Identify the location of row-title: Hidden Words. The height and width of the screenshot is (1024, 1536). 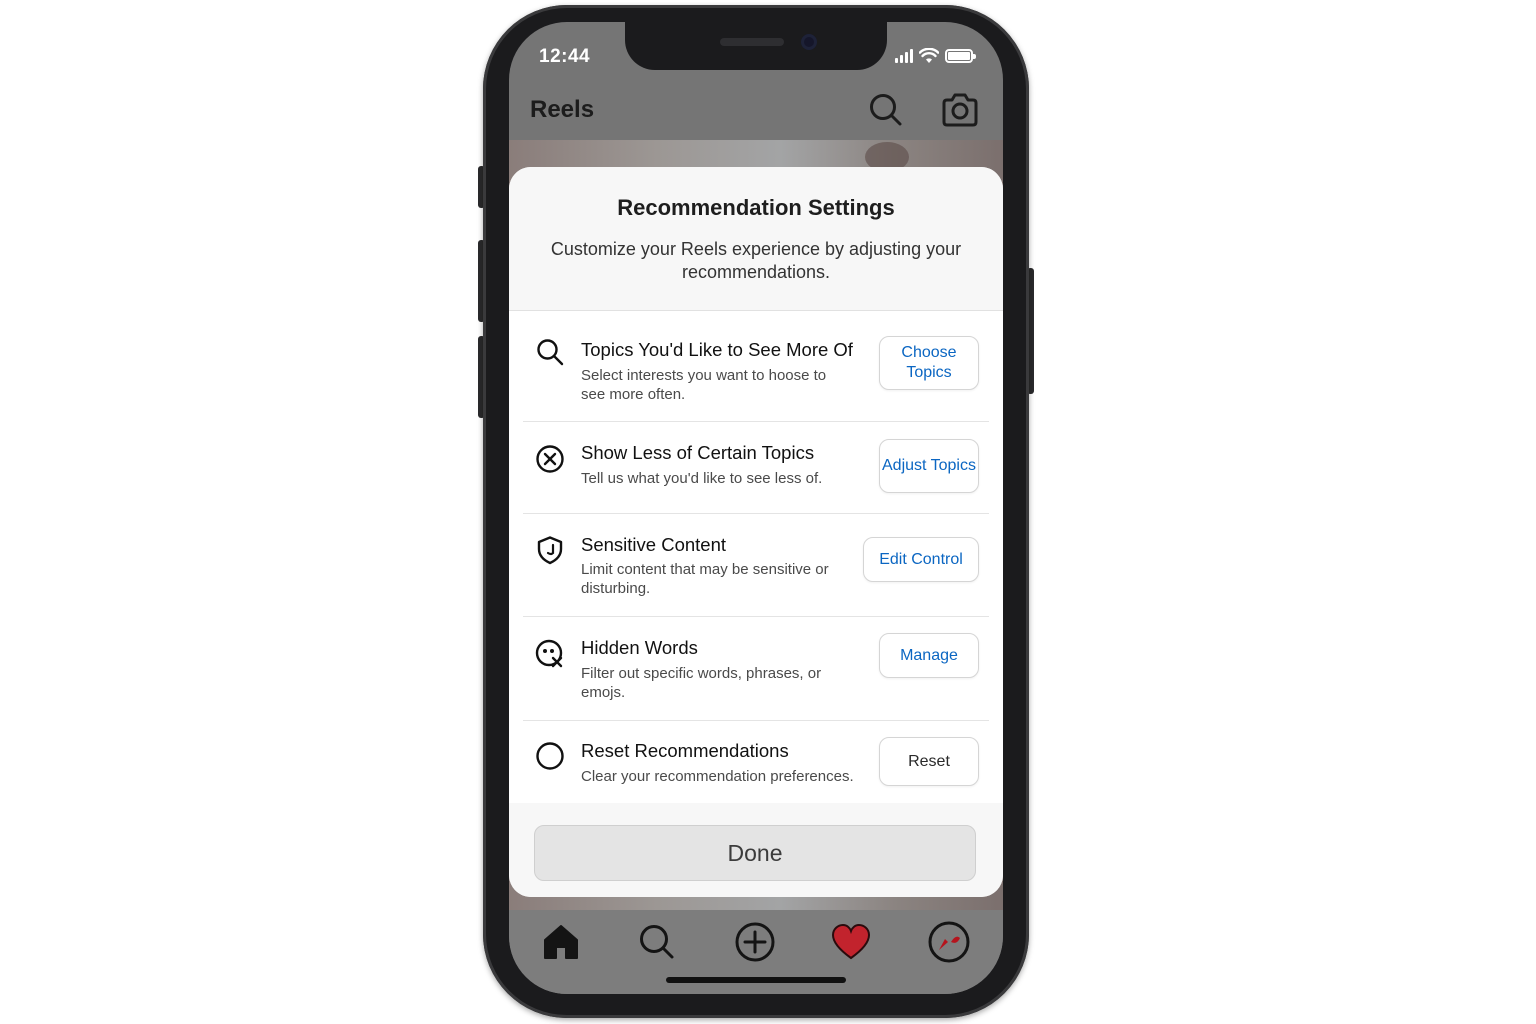
(639, 647).